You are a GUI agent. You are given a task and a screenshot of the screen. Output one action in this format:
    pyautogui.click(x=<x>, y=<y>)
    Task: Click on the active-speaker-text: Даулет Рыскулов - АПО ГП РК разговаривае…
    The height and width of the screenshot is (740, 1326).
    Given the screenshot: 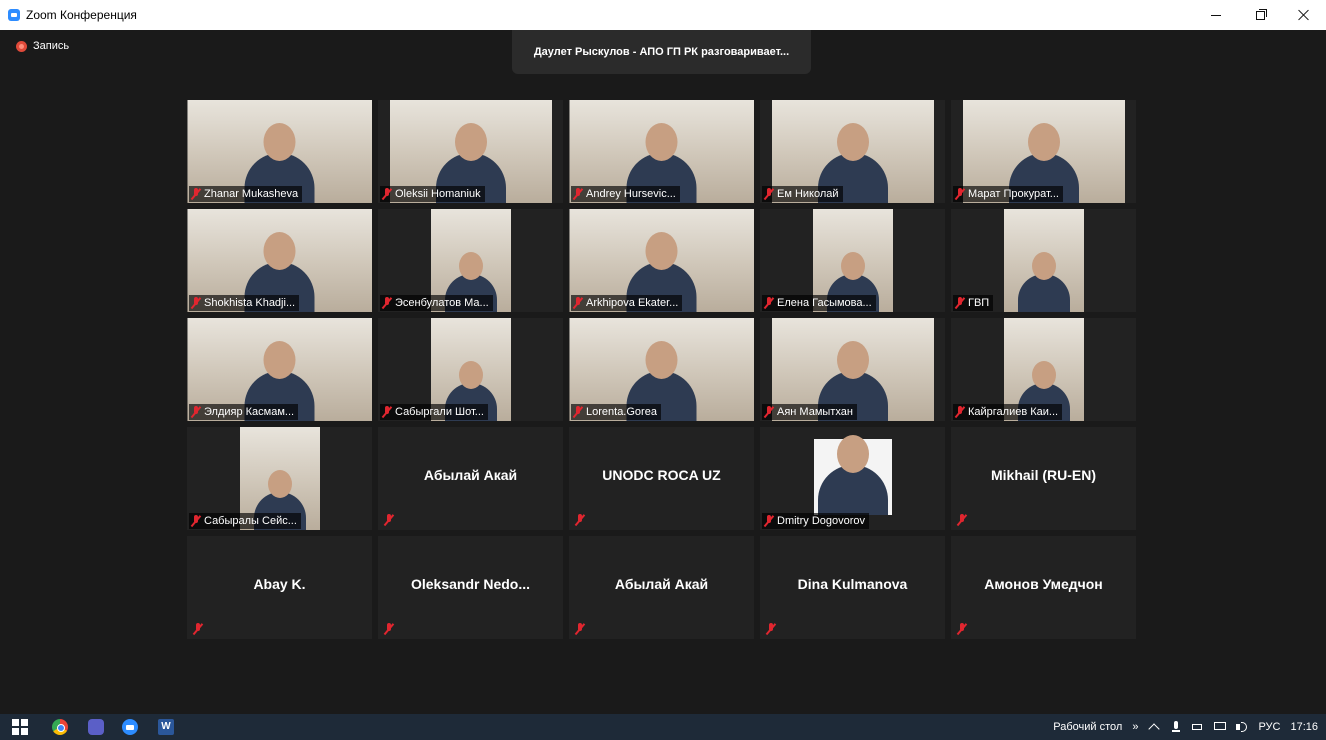 What is the action you would take?
    pyautogui.click(x=661, y=52)
    